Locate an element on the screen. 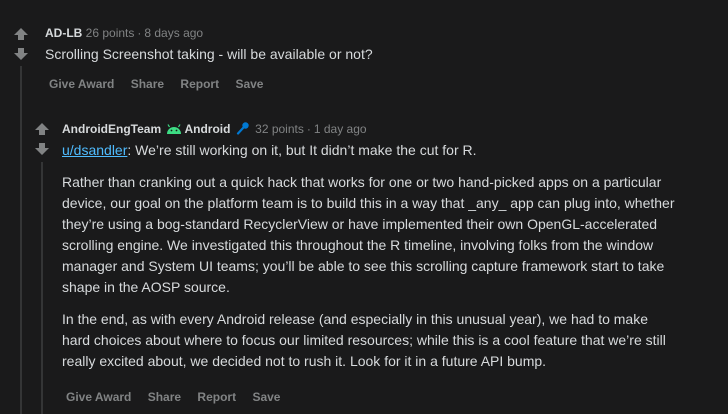  comment2-actions: Give Award Share Report Save is located at coordinates (179, 397).